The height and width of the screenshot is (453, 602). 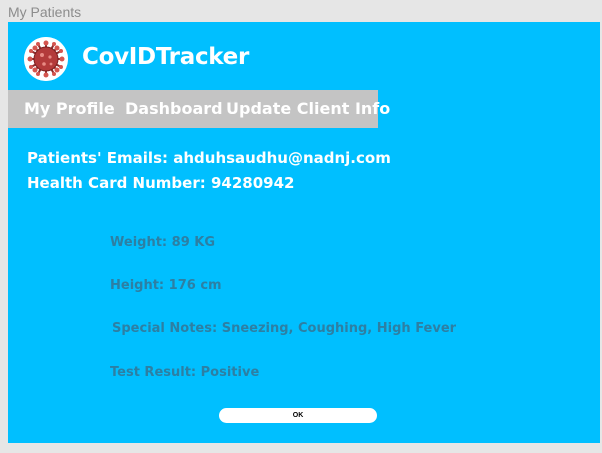 I want to click on nav-dashboard: Dashboard, so click(x=174, y=108).